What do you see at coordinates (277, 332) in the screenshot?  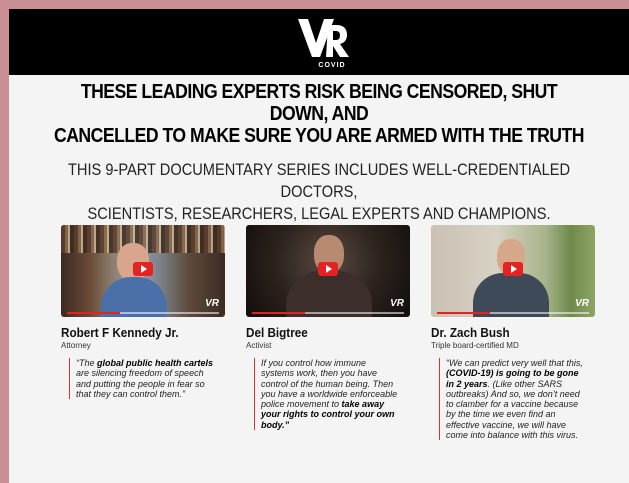 I see `expert-name: Del Bigtree` at bounding box center [277, 332].